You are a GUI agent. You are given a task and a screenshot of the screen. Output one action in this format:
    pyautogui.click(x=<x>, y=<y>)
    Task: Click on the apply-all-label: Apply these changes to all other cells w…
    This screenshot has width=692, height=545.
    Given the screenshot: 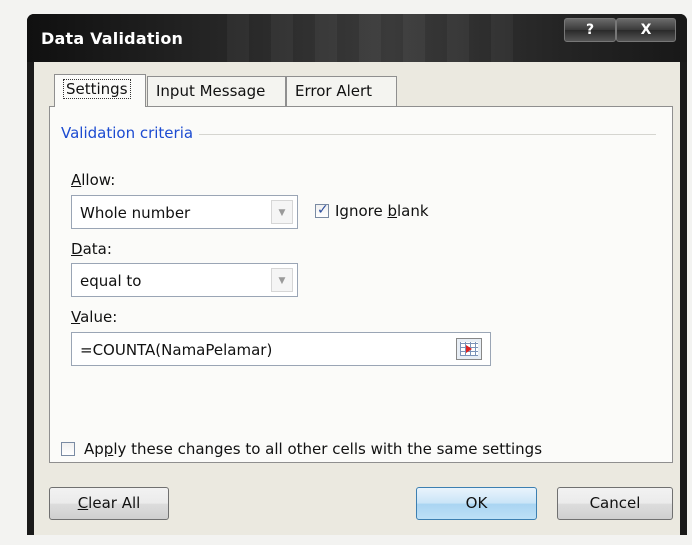 What is the action you would take?
    pyautogui.click(x=313, y=449)
    